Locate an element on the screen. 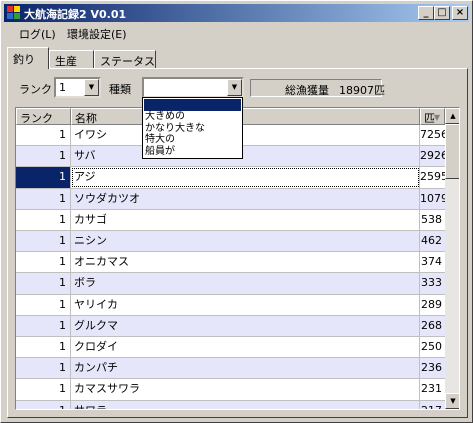 This screenshot has height=423, width=473. cell-count: 462 is located at coordinates (432, 241).